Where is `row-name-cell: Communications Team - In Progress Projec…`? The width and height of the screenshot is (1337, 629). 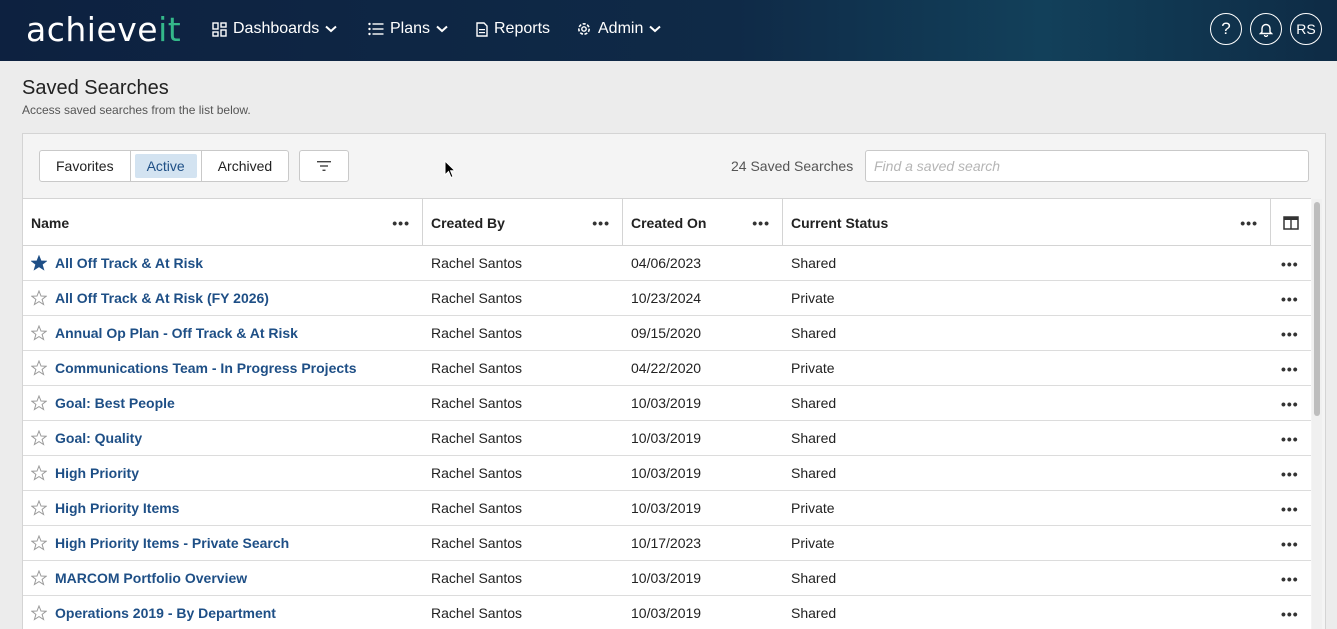 row-name-cell: Communications Team - In Progress Projec… is located at coordinates (194, 368).